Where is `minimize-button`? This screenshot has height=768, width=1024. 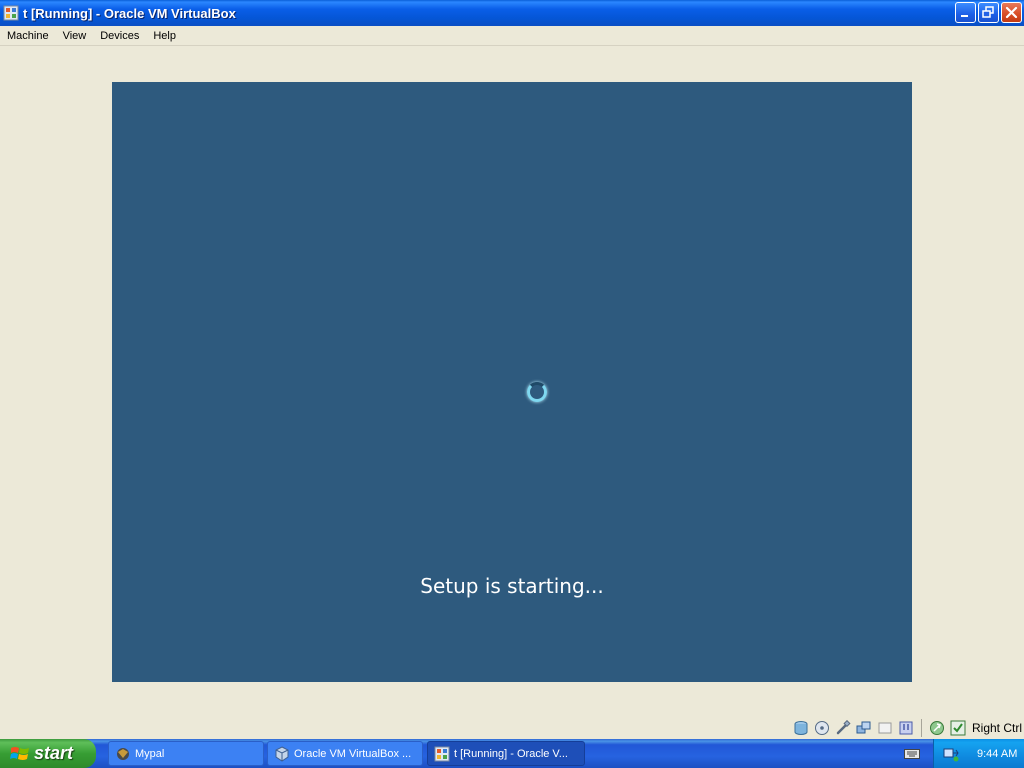
minimize-button is located at coordinates (965, 12).